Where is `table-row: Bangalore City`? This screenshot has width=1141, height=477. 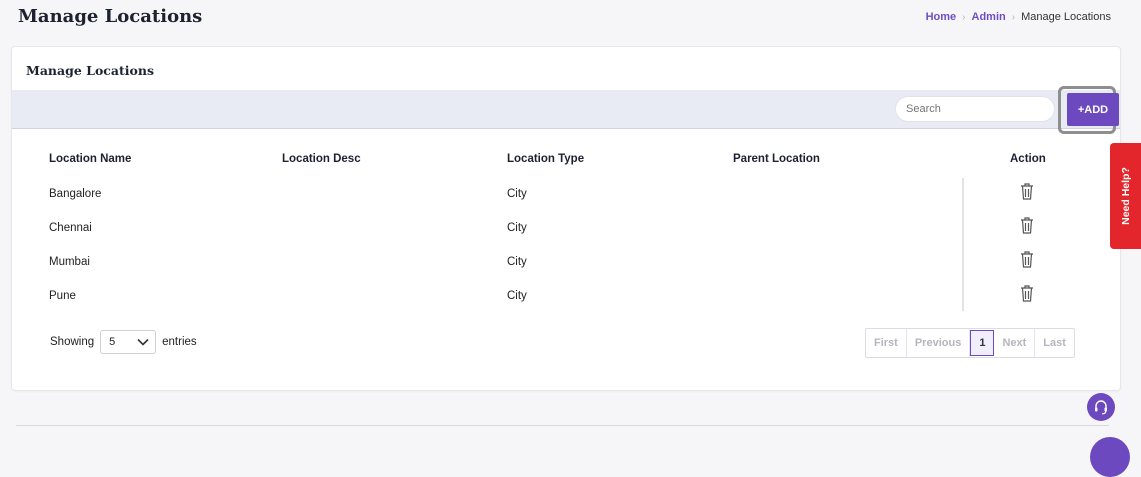
table-row: Bangalore City is located at coordinates (566, 202).